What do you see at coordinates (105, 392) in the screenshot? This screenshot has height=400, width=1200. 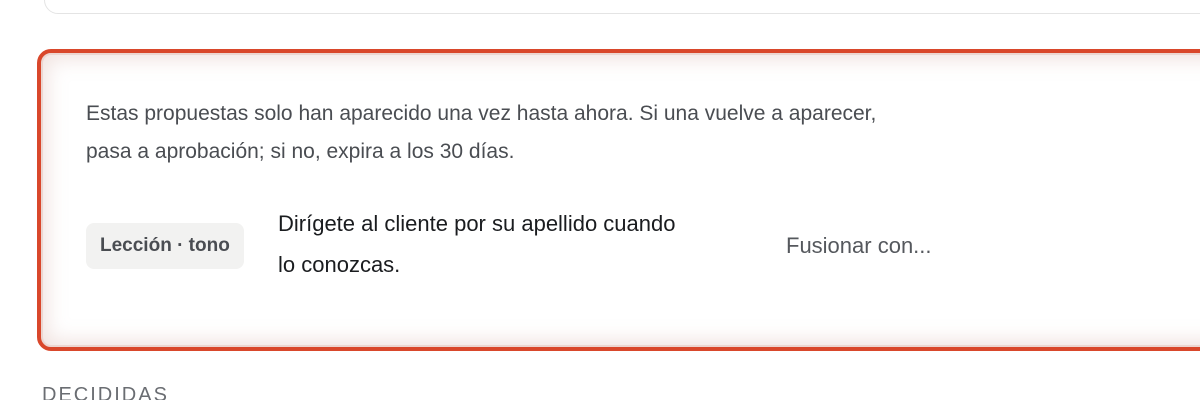 I see `decided-section-heading: DECIDIDAS` at bounding box center [105, 392].